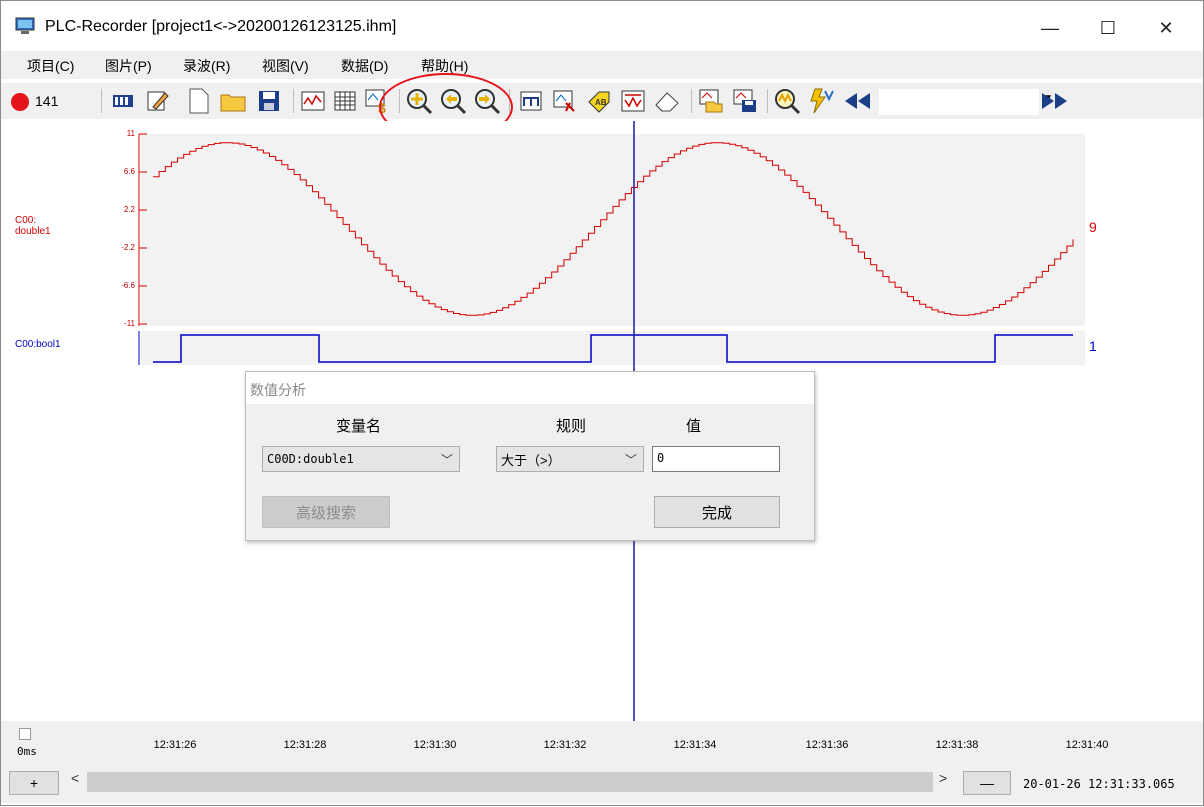  What do you see at coordinates (531, 460) in the screenshot?
I see `rule-select-value: 大于（>）` at bounding box center [531, 460].